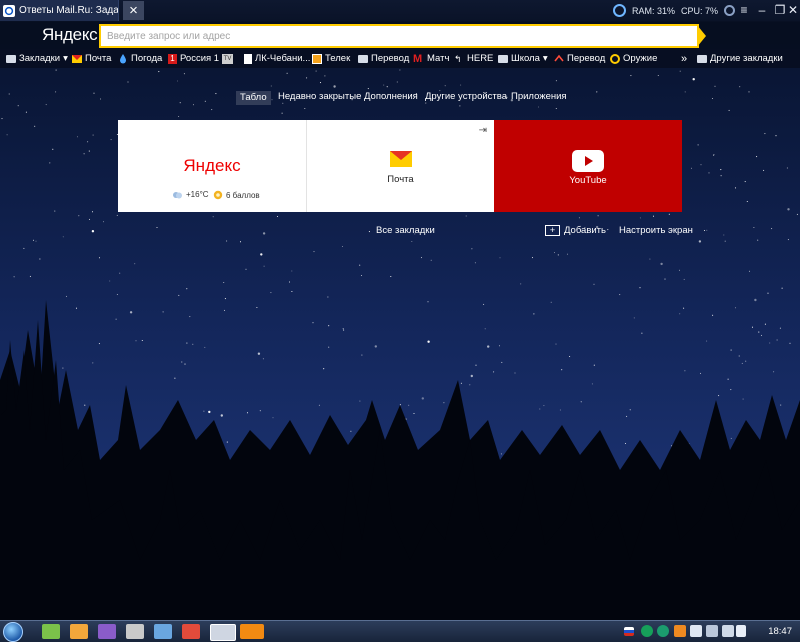 The width and height of the screenshot is (800, 642). What do you see at coordinates (223, 632) in the screenshot?
I see `taskbar-yandex-browser-icon` at bounding box center [223, 632].